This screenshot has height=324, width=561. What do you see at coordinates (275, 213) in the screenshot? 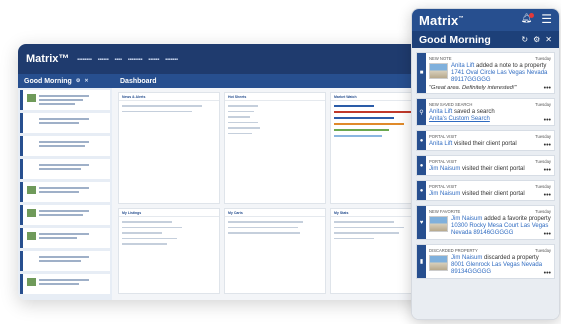
I see `widget-title: My Carts` at bounding box center [275, 213].